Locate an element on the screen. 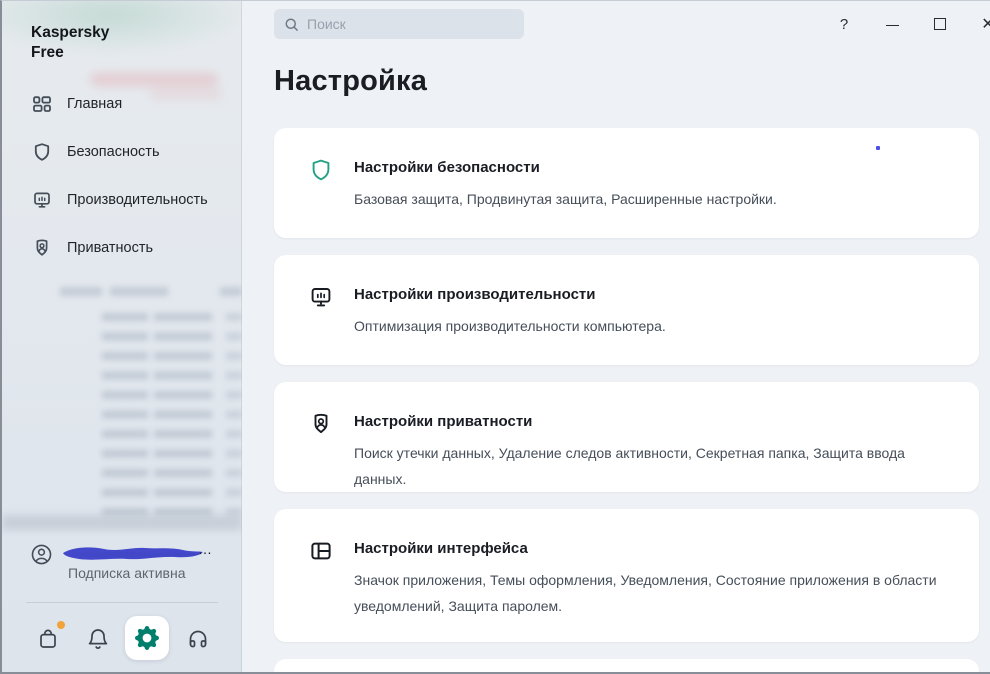  app-logo-line2: Free is located at coordinates (47, 52).